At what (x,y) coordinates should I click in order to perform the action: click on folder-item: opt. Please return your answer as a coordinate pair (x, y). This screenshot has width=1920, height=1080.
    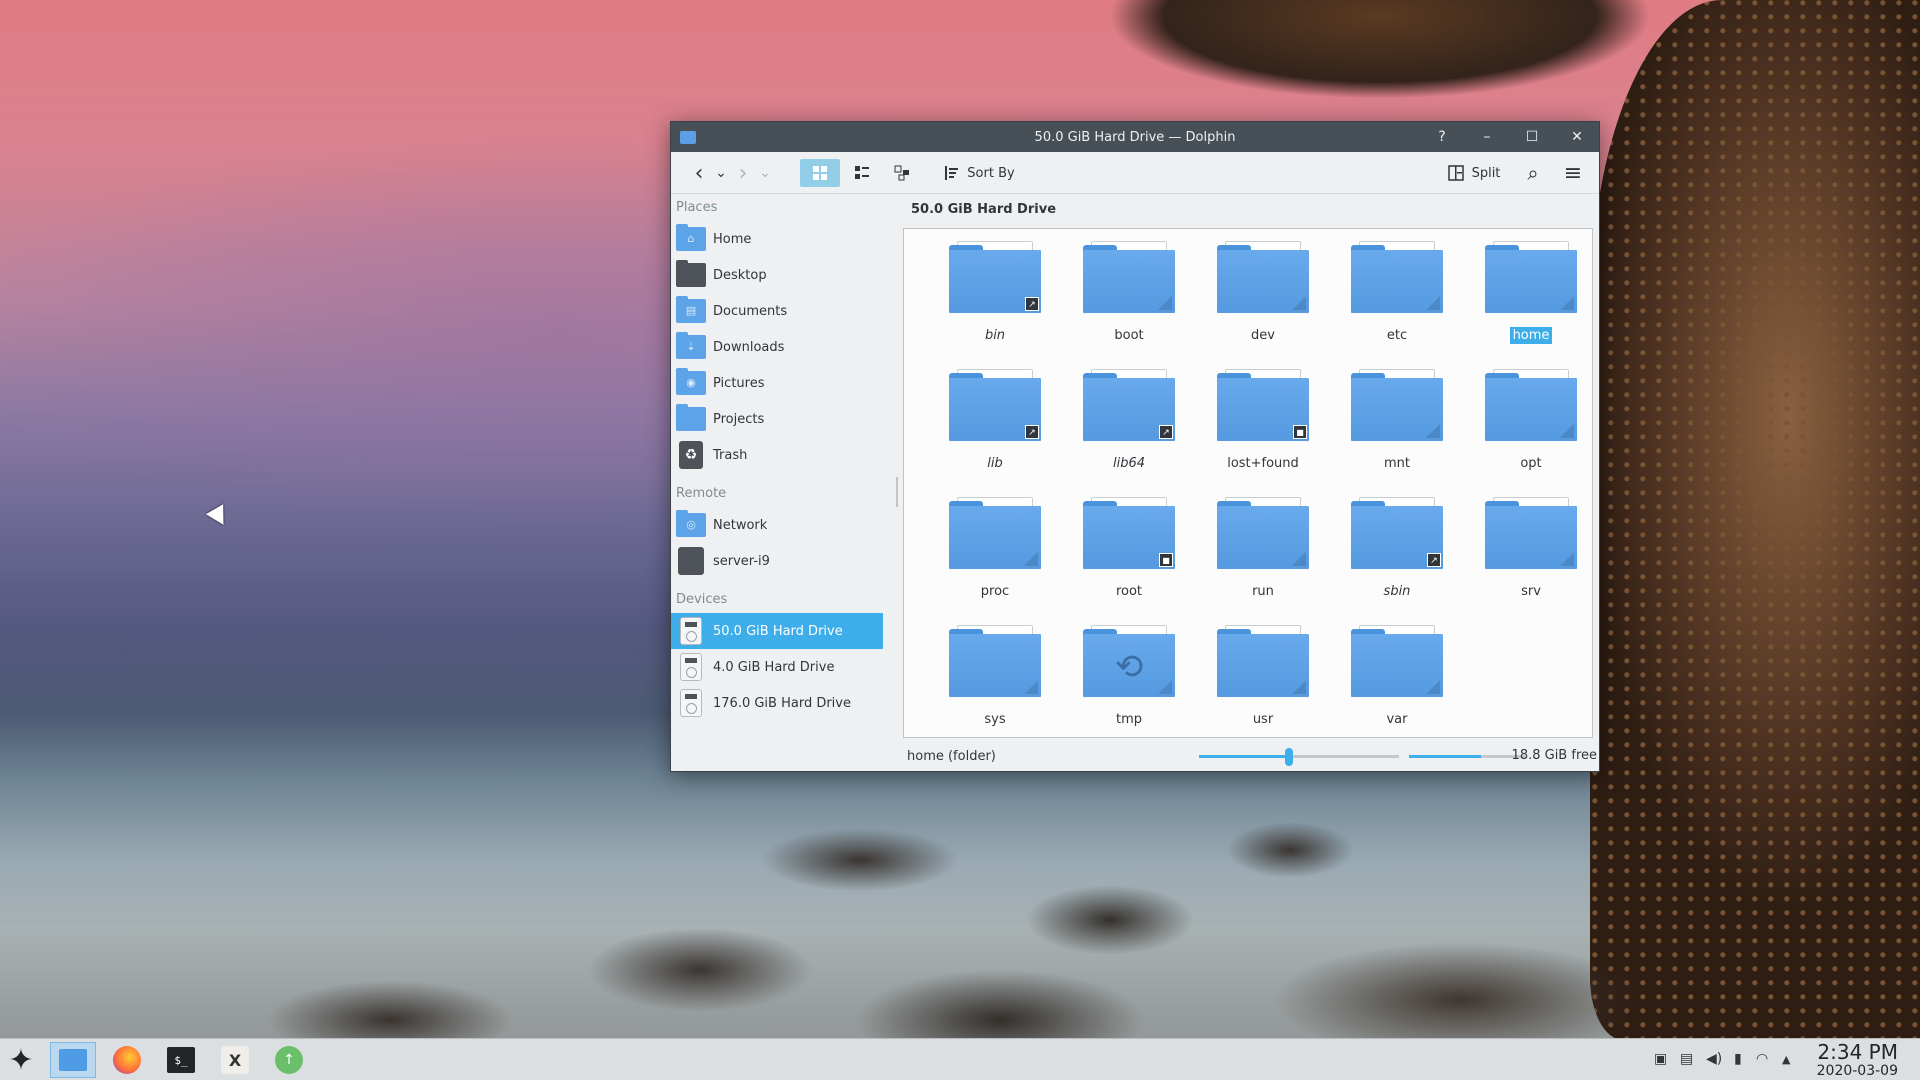
    Looking at the image, I should click on (1531, 421).